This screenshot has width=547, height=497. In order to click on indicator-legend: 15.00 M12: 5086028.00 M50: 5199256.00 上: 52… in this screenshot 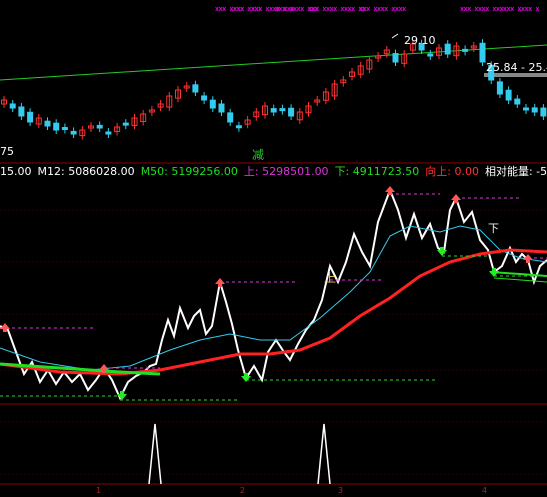, I will do `click(273, 172)`.